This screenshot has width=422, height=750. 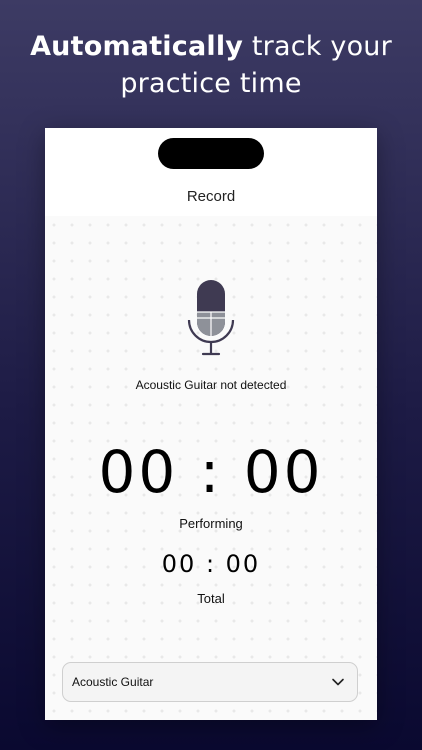 I want to click on performing-timer: 00, so click(x=211, y=472).